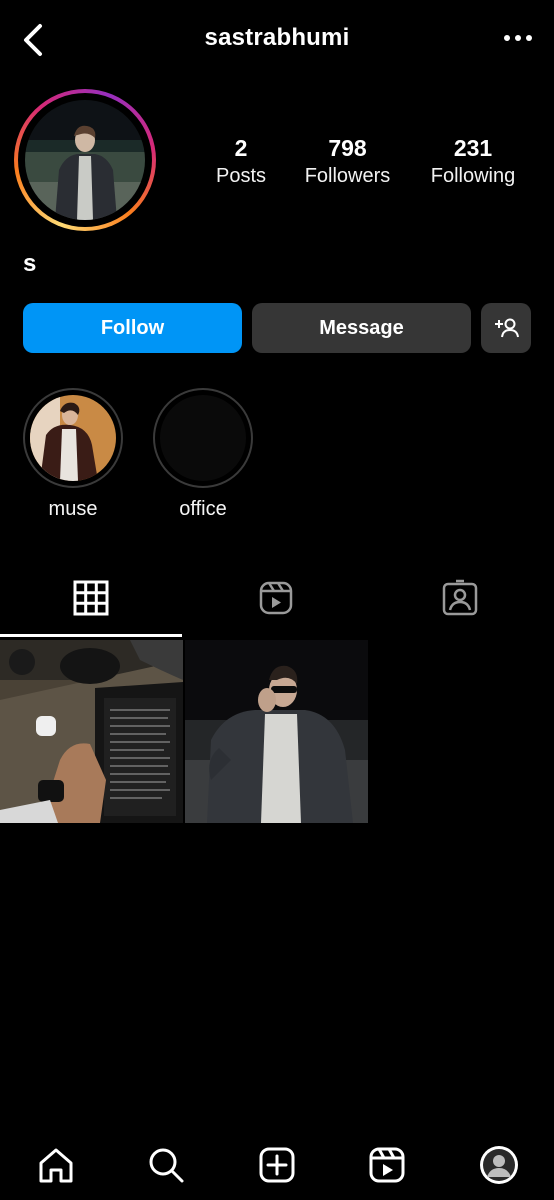 The height and width of the screenshot is (1200, 554). I want to click on tagged-icon, so click(460, 598).